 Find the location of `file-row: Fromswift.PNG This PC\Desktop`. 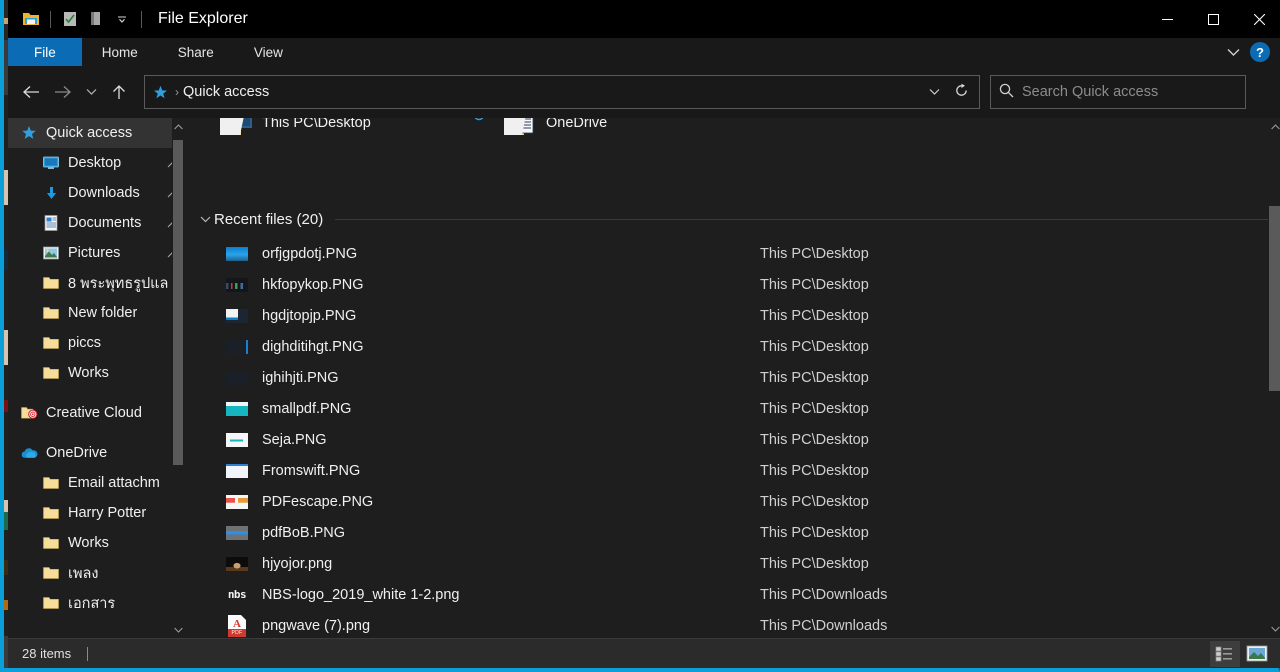

file-row: Fromswift.PNG This PC\Desktop is located at coordinates (726, 470).